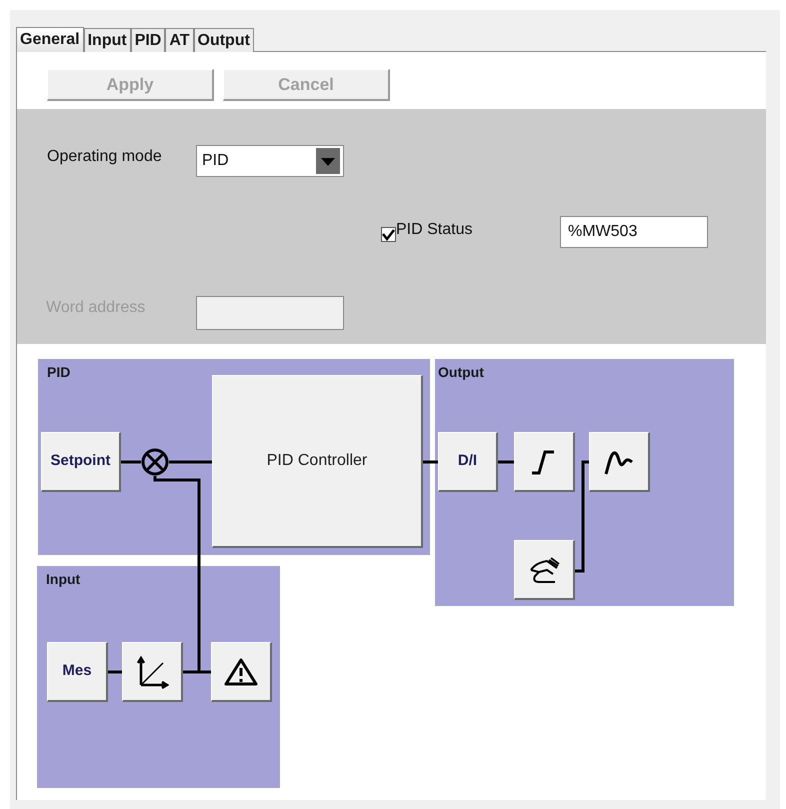 This screenshot has width=786, height=809. Describe the element at coordinates (179, 40) in the screenshot. I see `tab: AT` at that location.